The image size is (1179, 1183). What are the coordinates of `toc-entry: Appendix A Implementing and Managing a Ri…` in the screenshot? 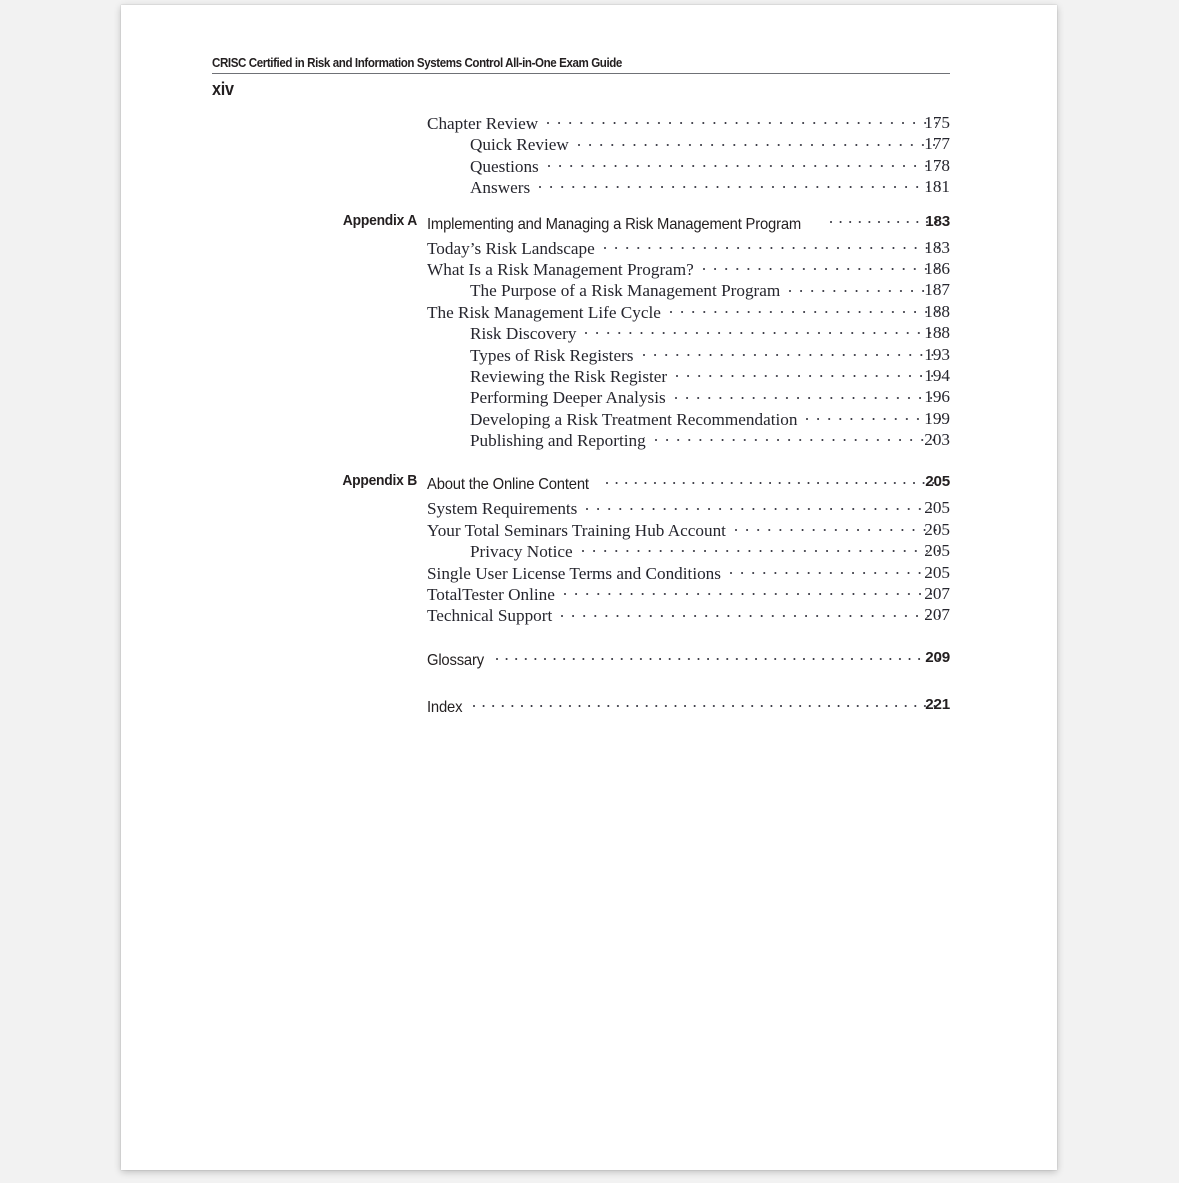 It's located at (589, 225).